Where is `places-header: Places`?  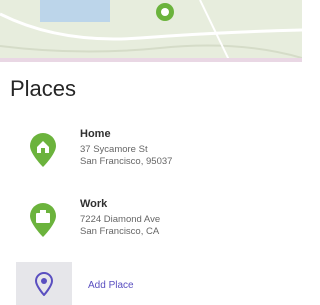
places-header: Places is located at coordinates (151, 86).